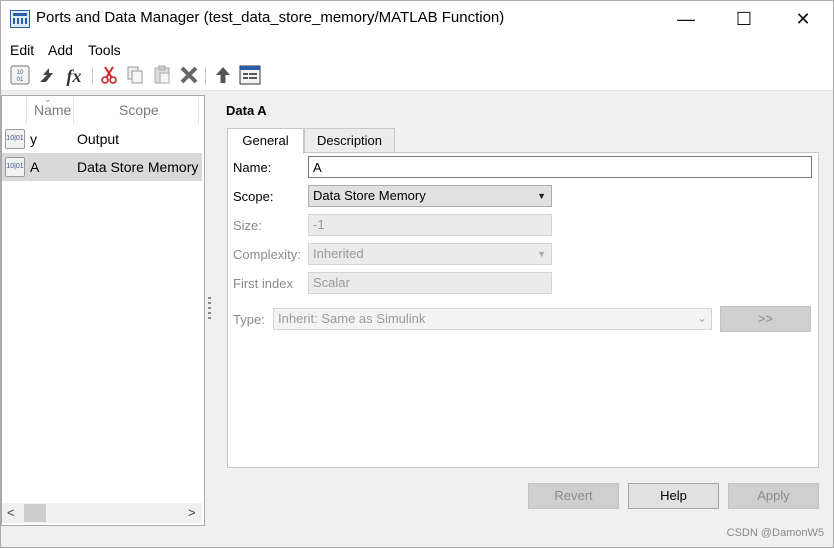 The height and width of the screenshot is (548, 834). What do you see at coordinates (765, 319) in the screenshot?
I see `data-type-assistant-button: >>` at bounding box center [765, 319].